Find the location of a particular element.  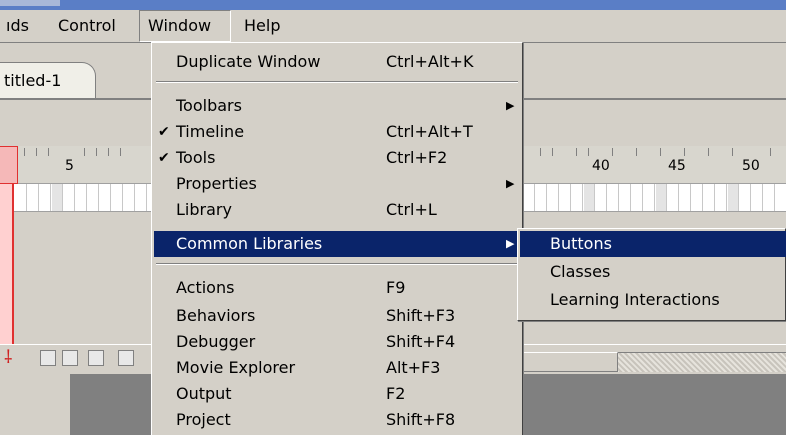

menu-item-label: Movie Explorer is located at coordinates (236, 367).